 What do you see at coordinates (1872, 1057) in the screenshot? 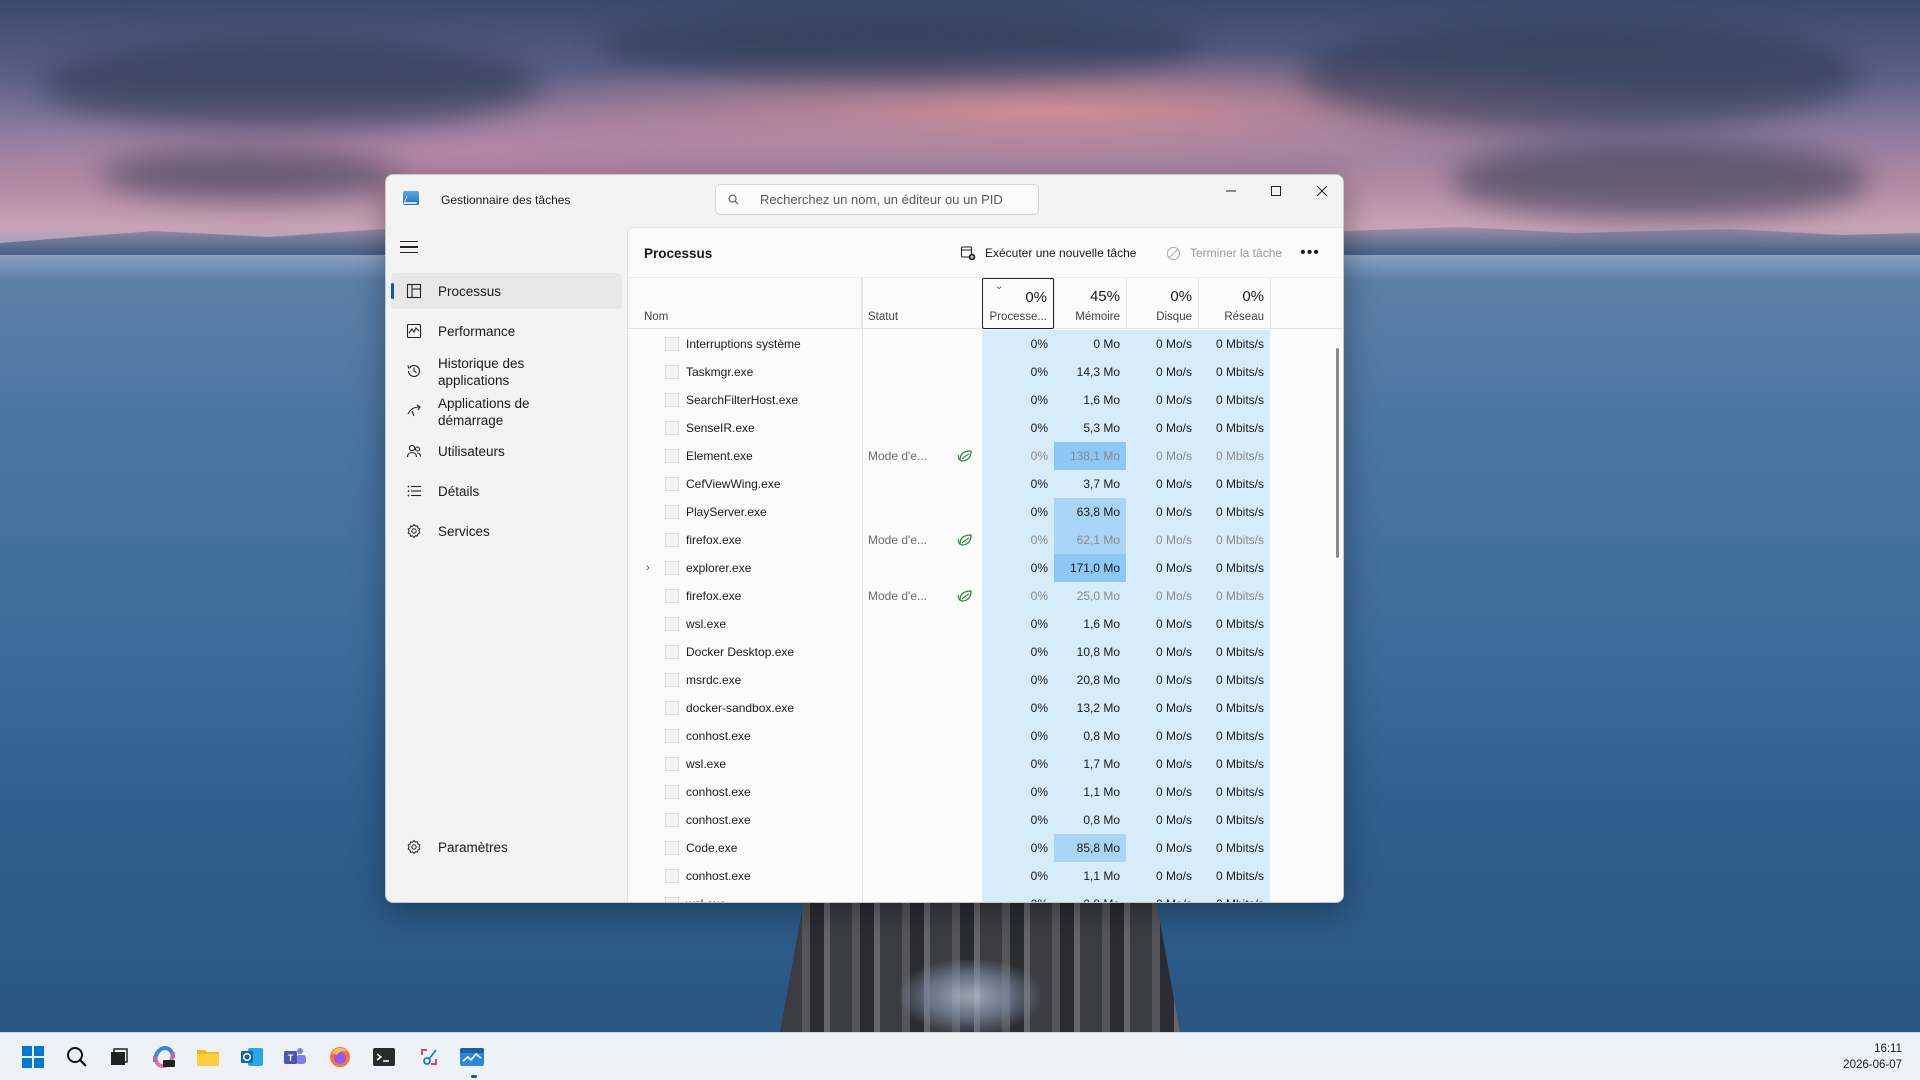
I see `system-clock: 16:11 2026-06-07` at bounding box center [1872, 1057].